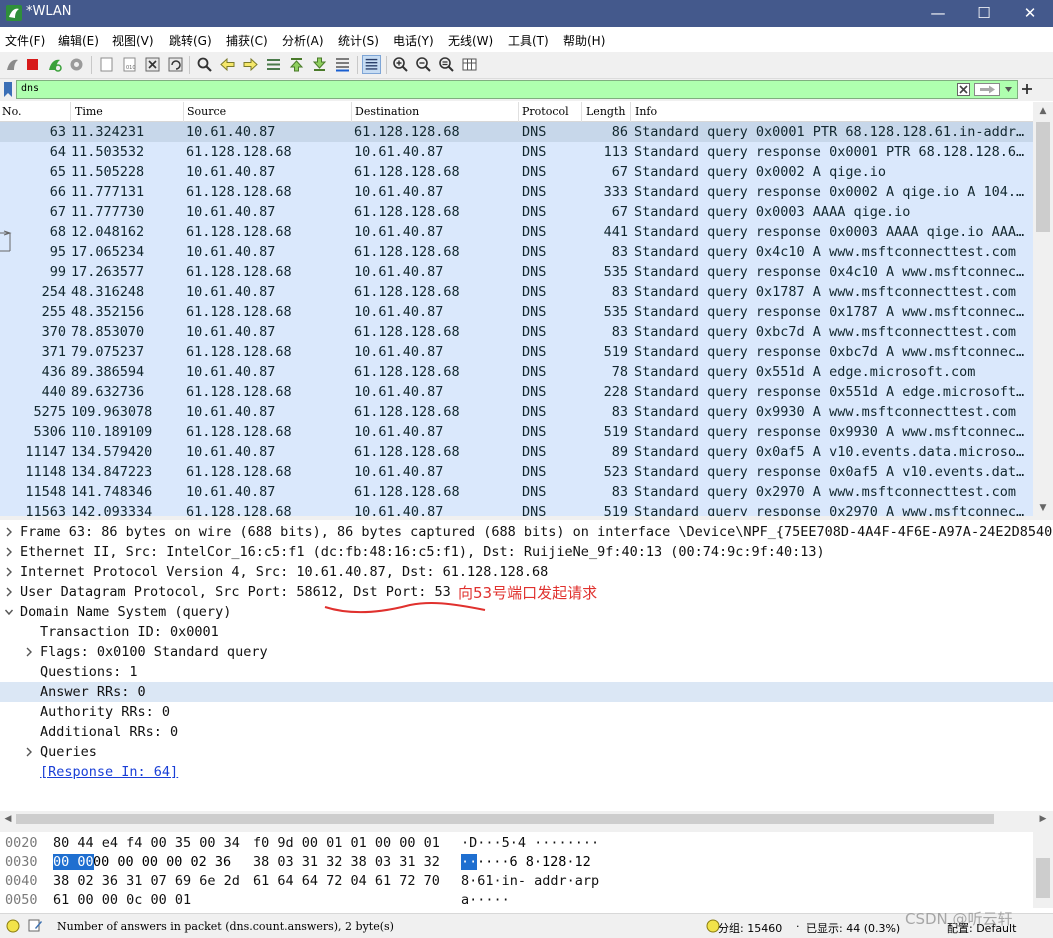 The width and height of the screenshot is (1053, 938). What do you see at coordinates (1043, 878) in the screenshot?
I see `bytes-scroll-thumb` at bounding box center [1043, 878].